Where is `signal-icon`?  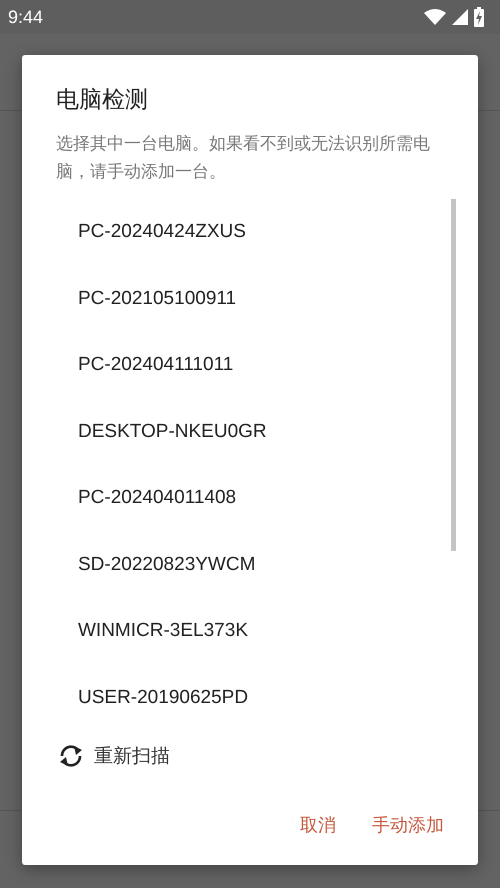 signal-icon is located at coordinates (460, 17).